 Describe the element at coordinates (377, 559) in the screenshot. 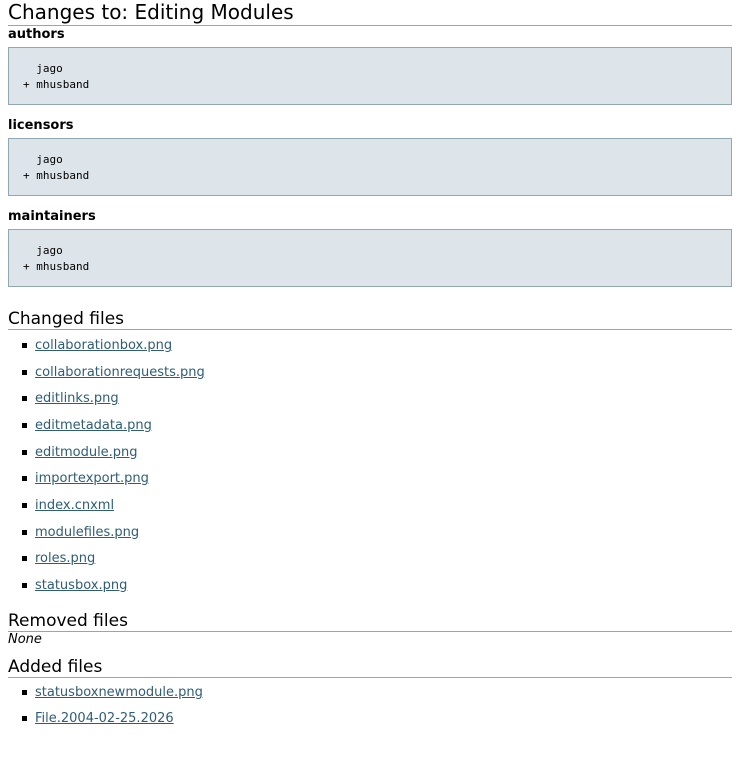

I see `list-item: roles.png` at that location.